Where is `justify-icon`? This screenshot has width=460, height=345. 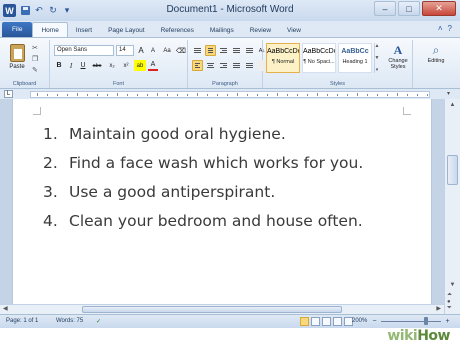
justify-icon is located at coordinates (236, 65).